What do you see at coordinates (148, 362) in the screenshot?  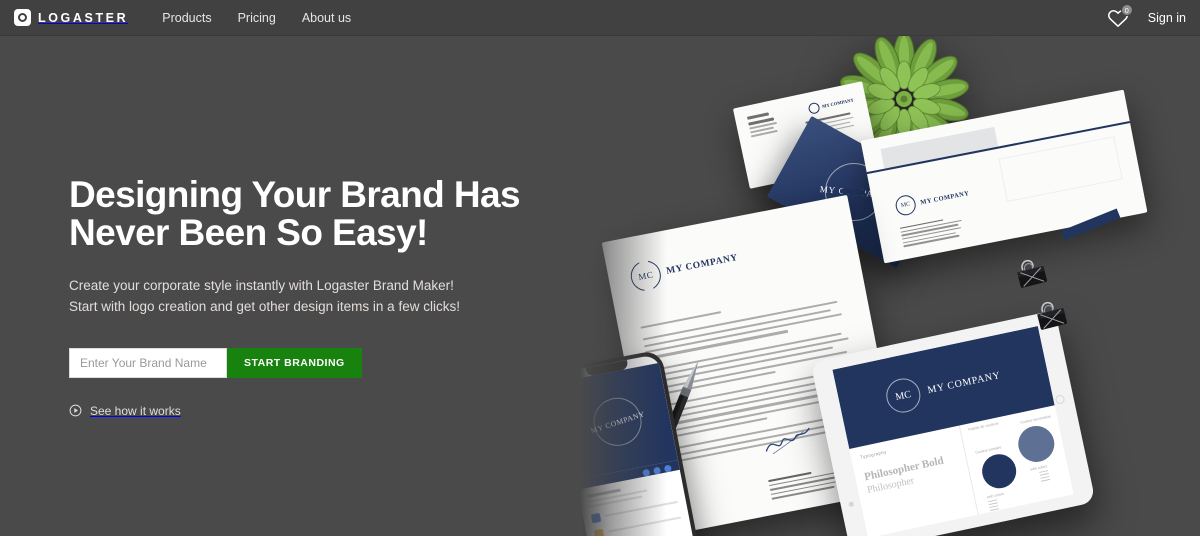 I see `brand-name-input` at bounding box center [148, 362].